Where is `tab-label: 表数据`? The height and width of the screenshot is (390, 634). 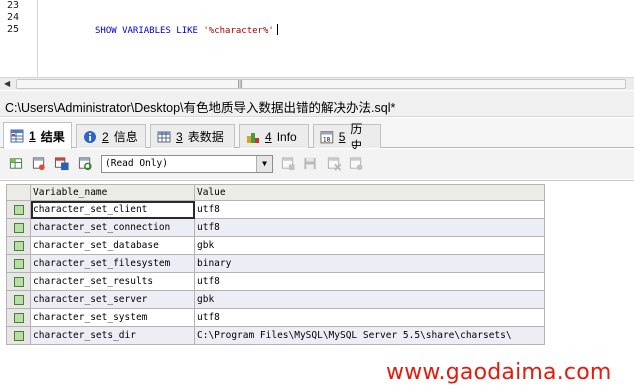
tab-label: 表数据 is located at coordinates (205, 137).